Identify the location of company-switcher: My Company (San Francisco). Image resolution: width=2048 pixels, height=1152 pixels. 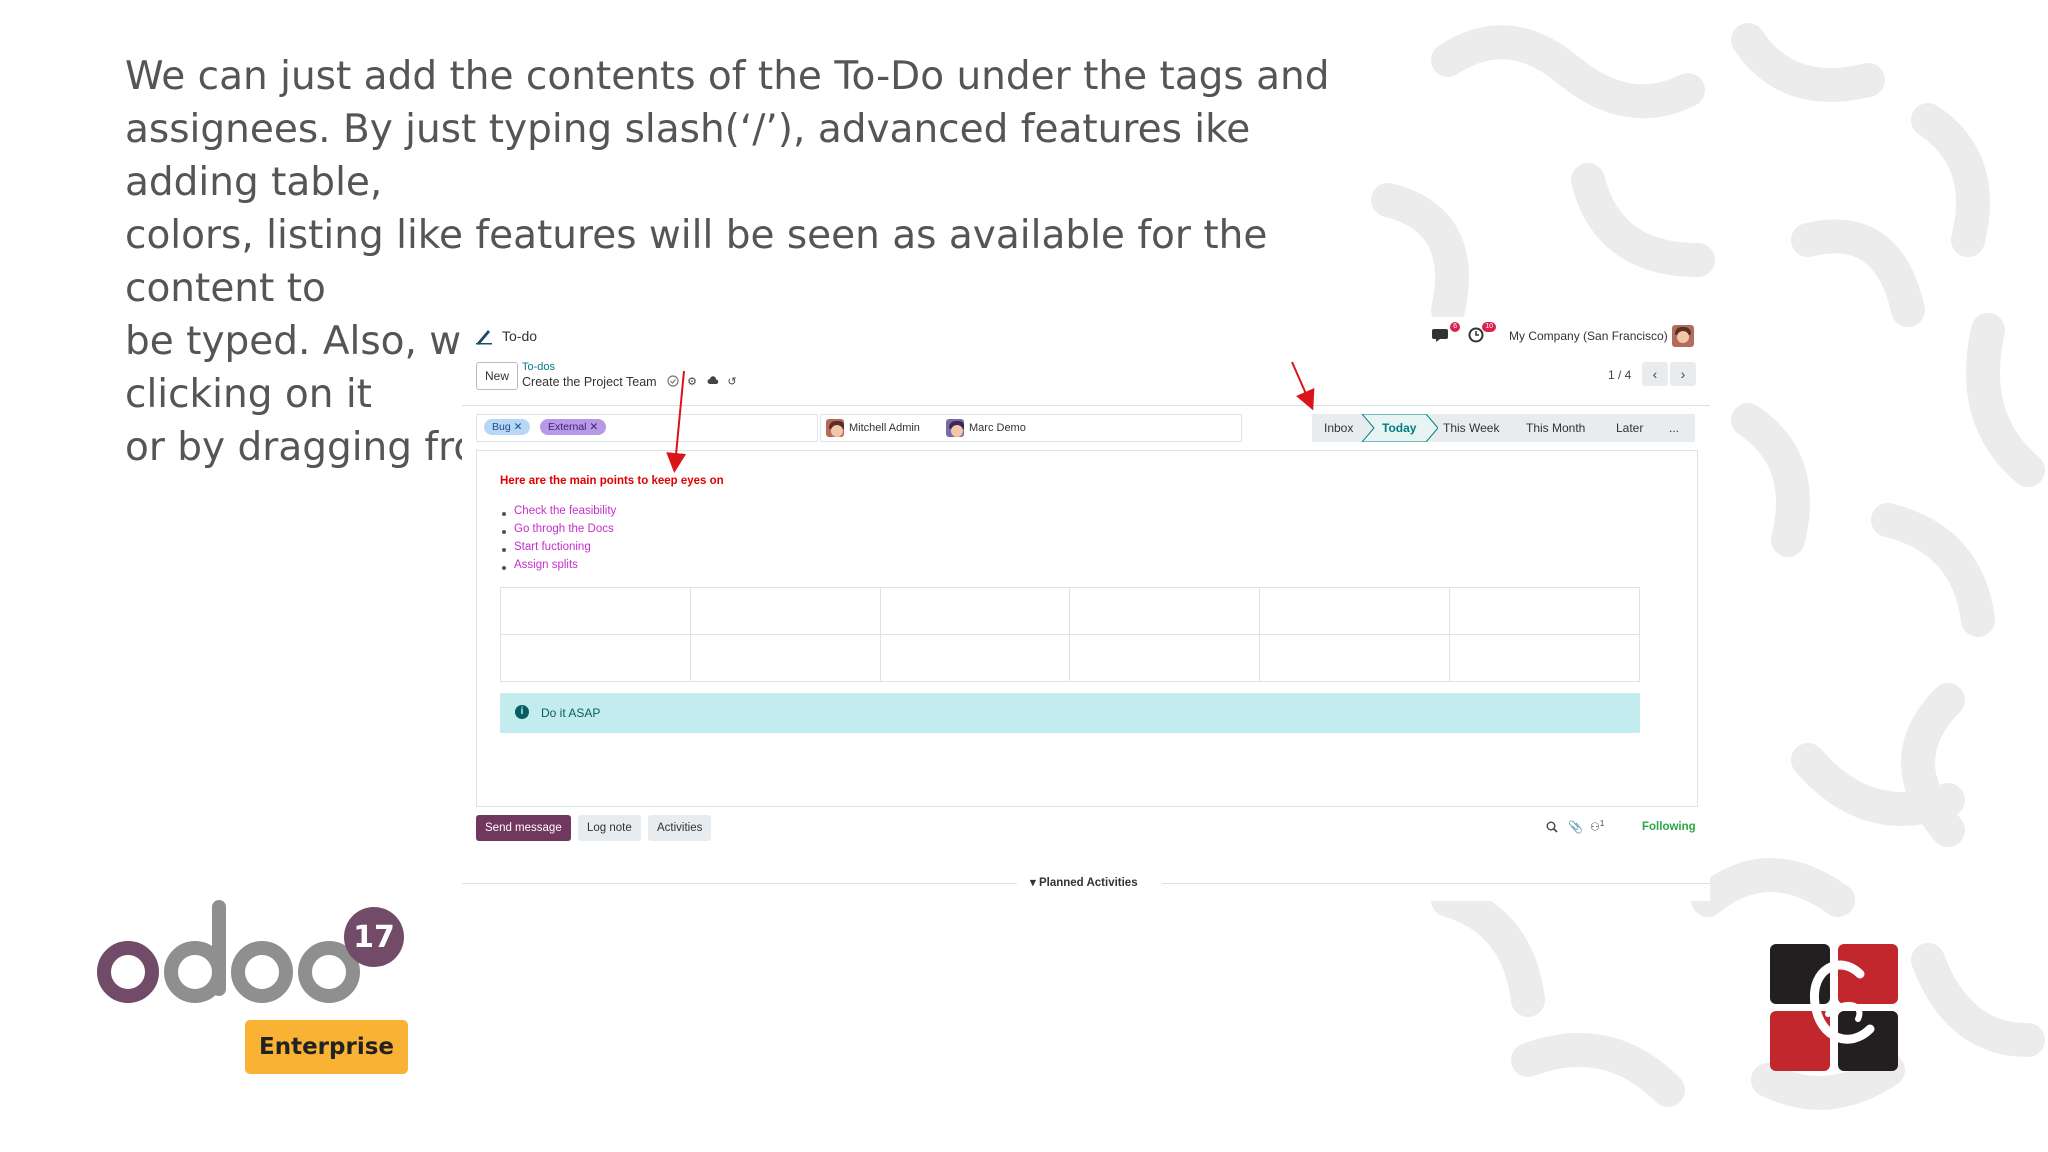
(1588, 336).